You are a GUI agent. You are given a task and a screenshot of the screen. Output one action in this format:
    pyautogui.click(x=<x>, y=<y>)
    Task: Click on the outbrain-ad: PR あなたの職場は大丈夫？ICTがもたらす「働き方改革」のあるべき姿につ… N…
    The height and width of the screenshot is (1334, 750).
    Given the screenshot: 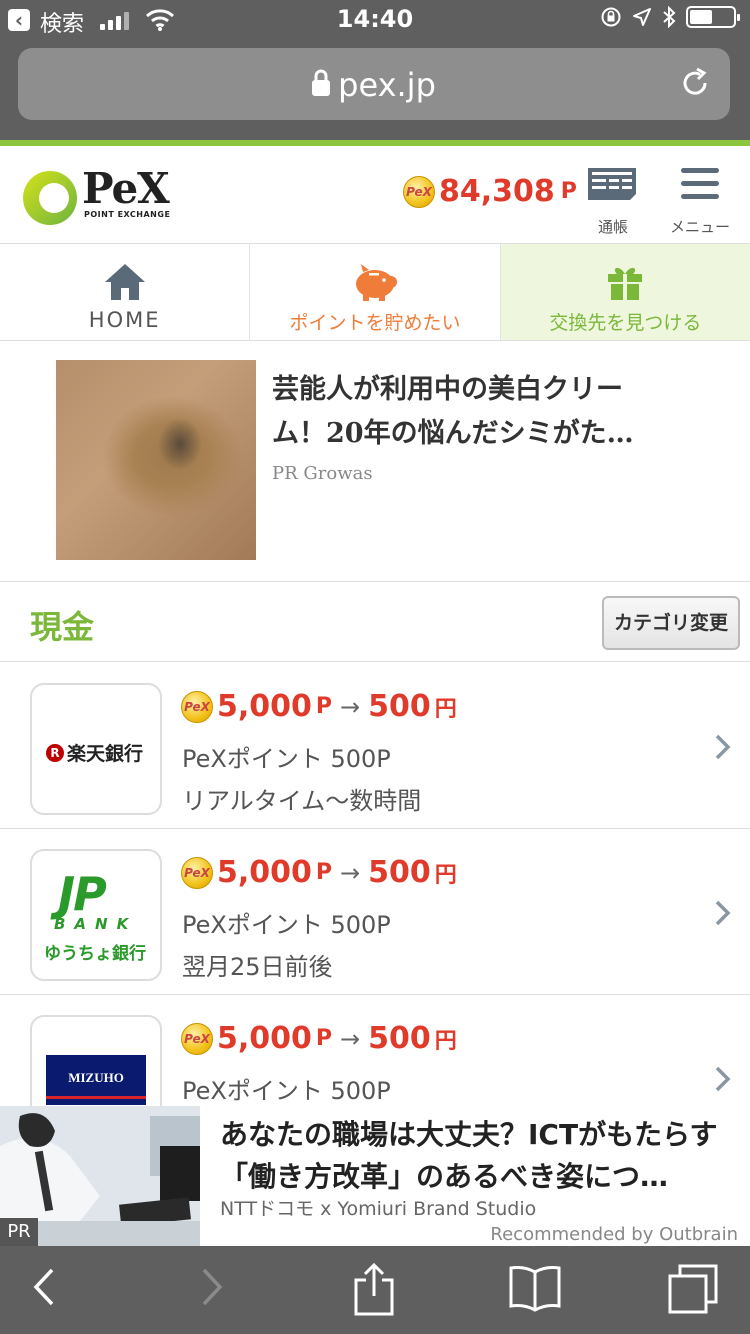 What is the action you would take?
    pyautogui.click(x=375, y=1176)
    